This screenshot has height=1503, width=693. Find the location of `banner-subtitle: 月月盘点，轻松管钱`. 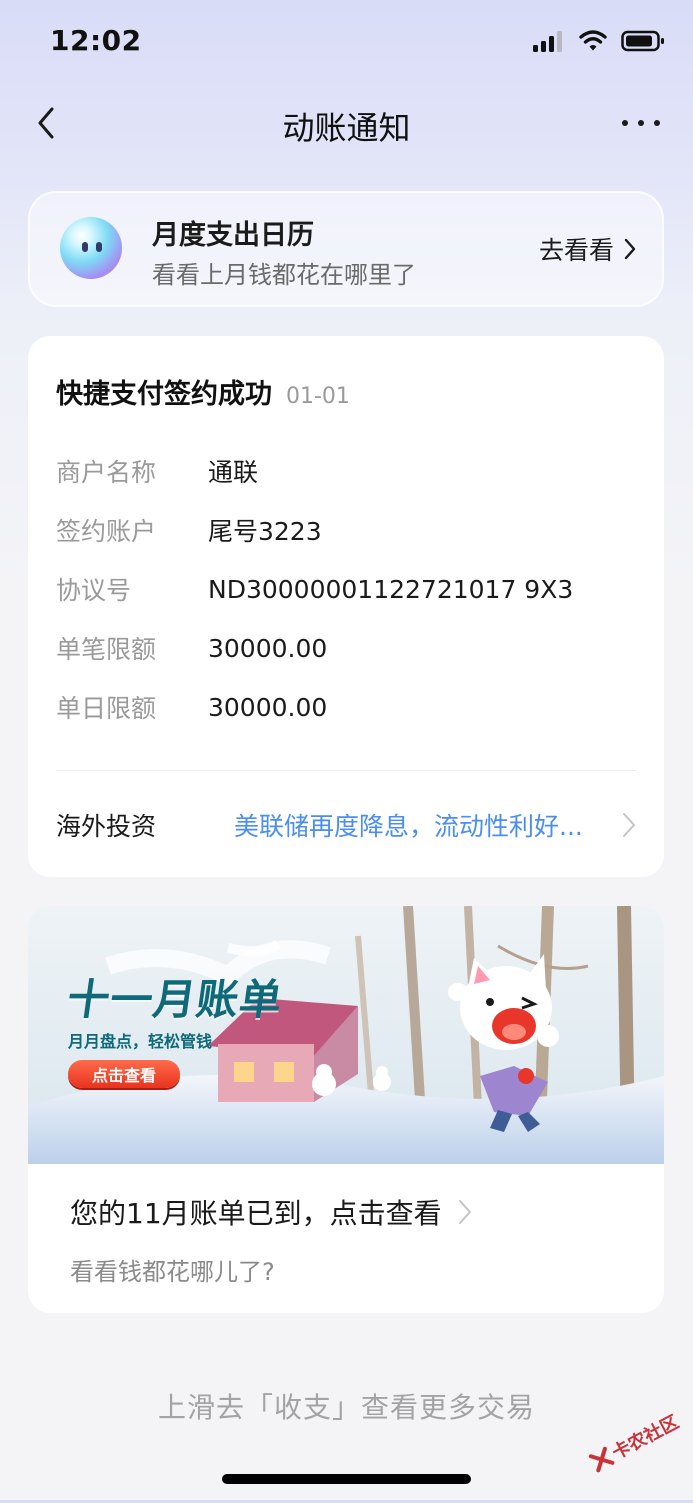

banner-subtitle: 月月盘点，轻松管钱 is located at coordinates (140, 1041).